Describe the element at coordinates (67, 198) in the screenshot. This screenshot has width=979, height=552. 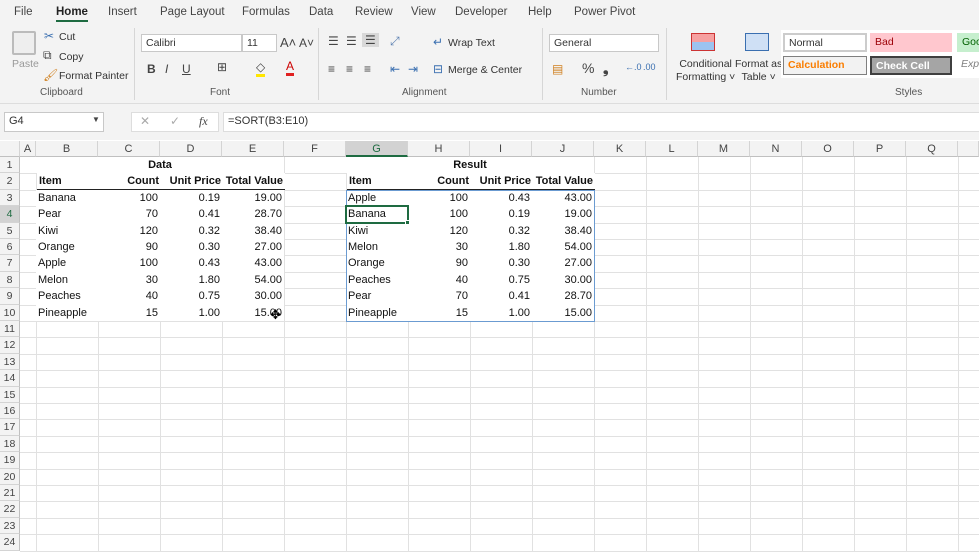
I see `data_table-cell: Banana` at that location.